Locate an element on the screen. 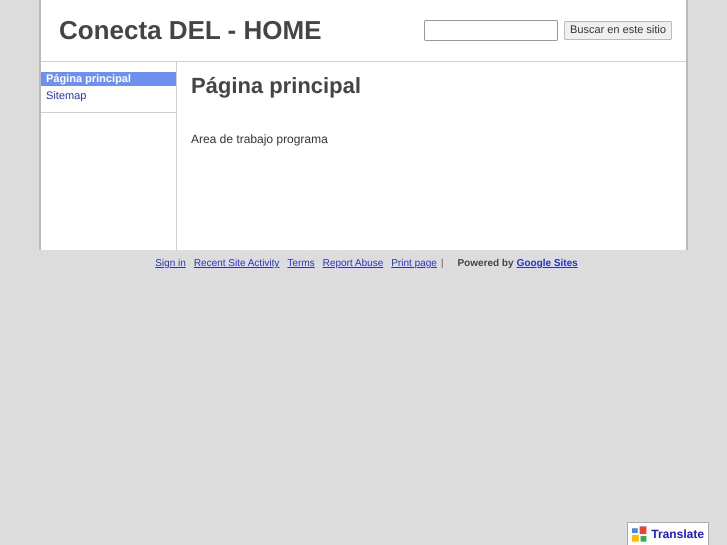 The width and height of the screenshot is (727, 545). body-text: Area de trabajo programa is located at coordinates (260, 139).